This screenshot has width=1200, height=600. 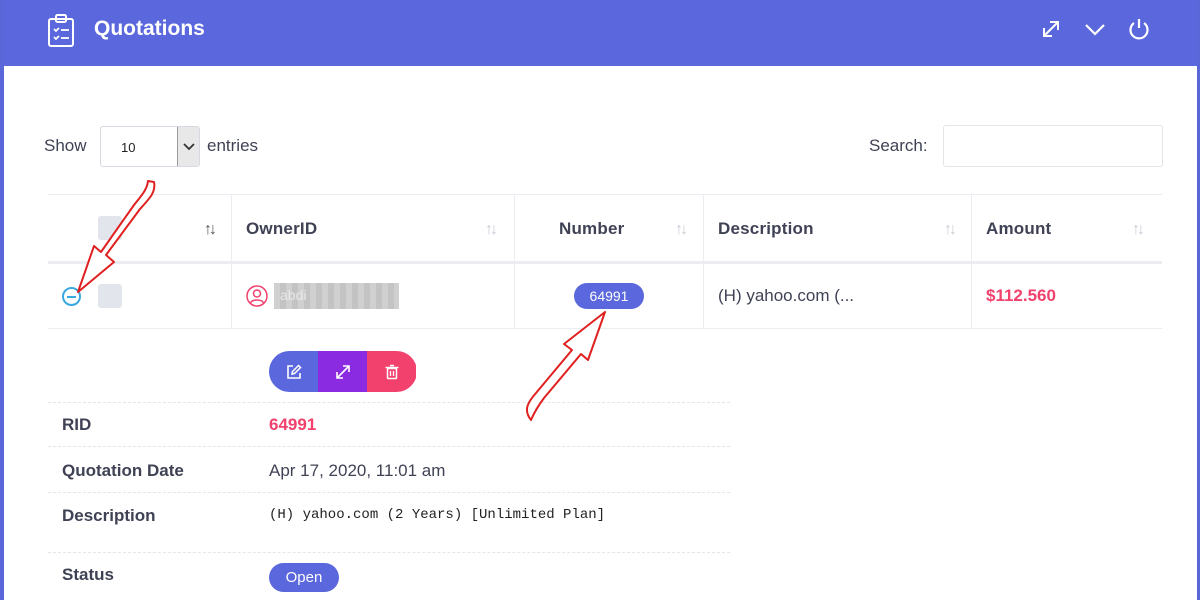 I want to click on search-label: Search:, so click(x=898, y=145).